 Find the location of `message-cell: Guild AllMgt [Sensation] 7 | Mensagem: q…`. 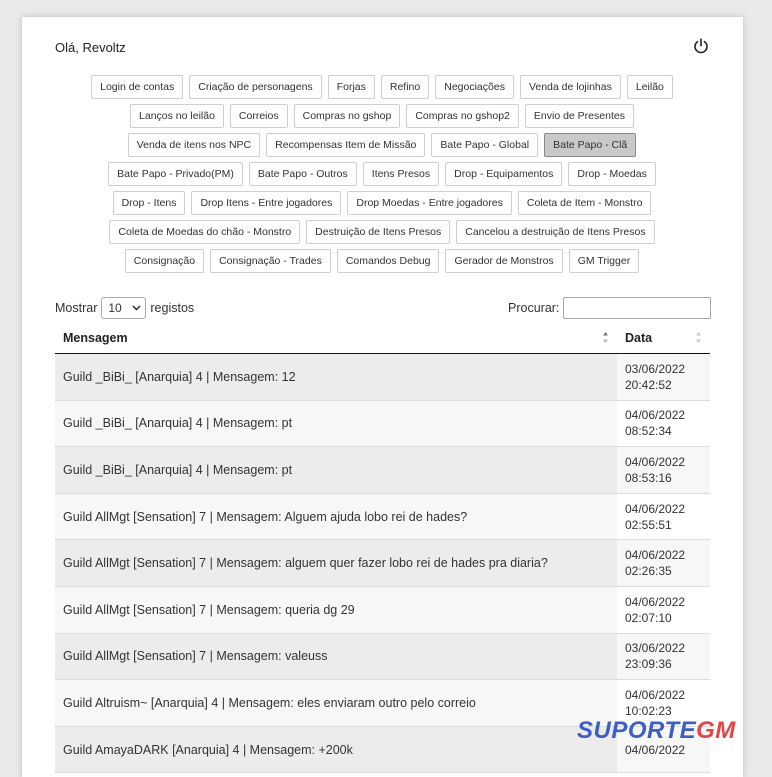

message-cell: Guild AllMgt [Sensation] 7 | Mensagem: q… is located at coordinates (336, 609).